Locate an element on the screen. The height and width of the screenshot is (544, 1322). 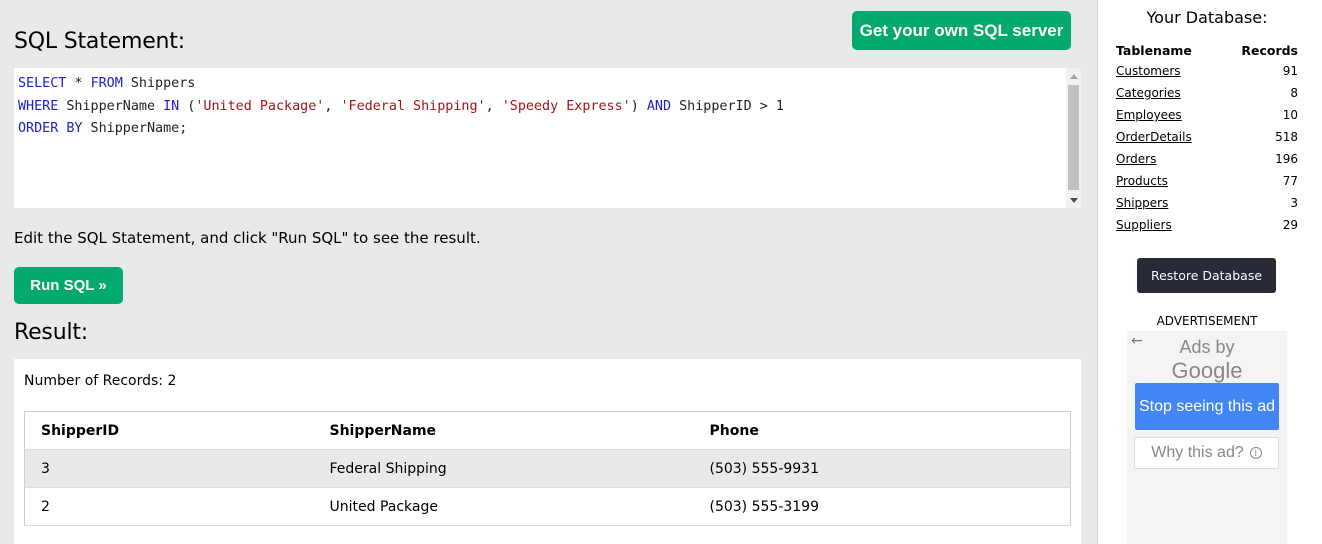
editor-scrollbar is located at coordinates (1073, 138).